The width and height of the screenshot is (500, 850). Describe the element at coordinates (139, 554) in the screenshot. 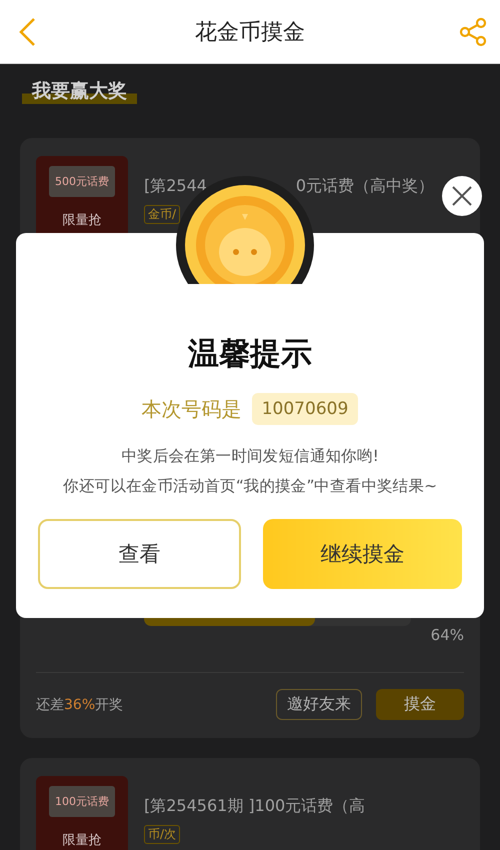

I see `dialog-button: 查看` at that location.